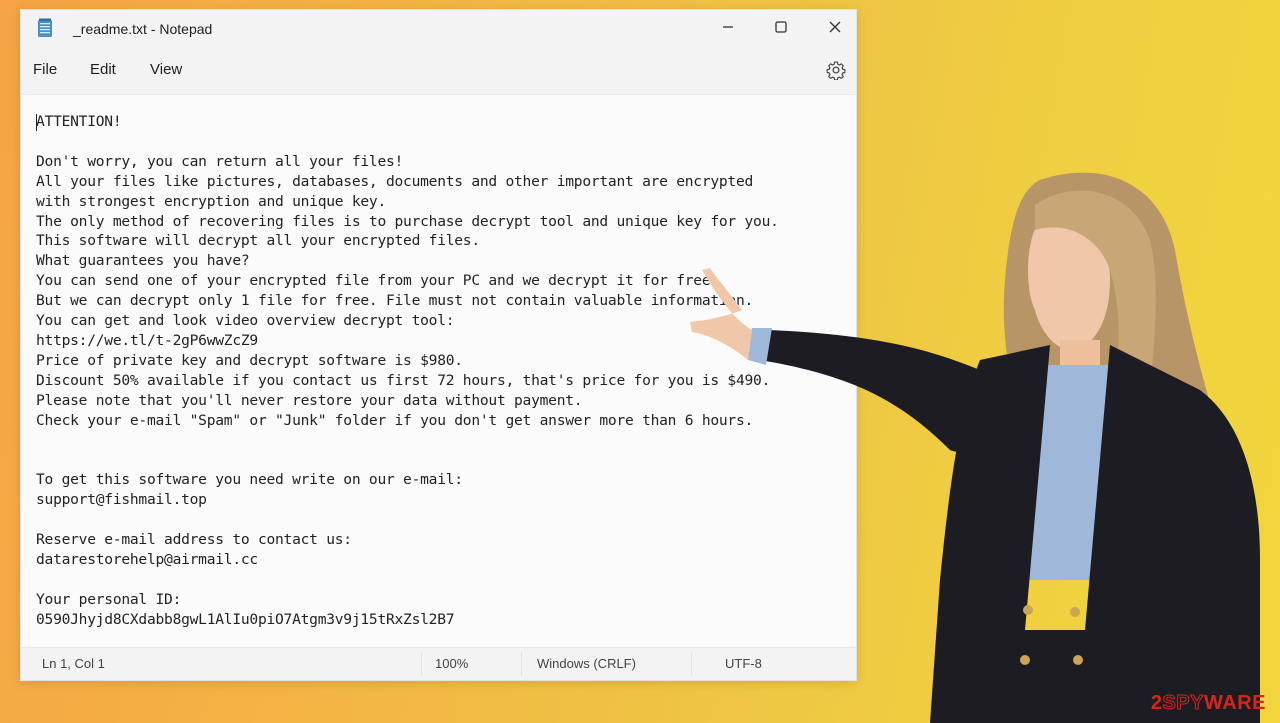  What do you see at coordinates (438, 71) in the screenshot?
I see `menu-bar: File Edit View` at bounding box center [438, 71].